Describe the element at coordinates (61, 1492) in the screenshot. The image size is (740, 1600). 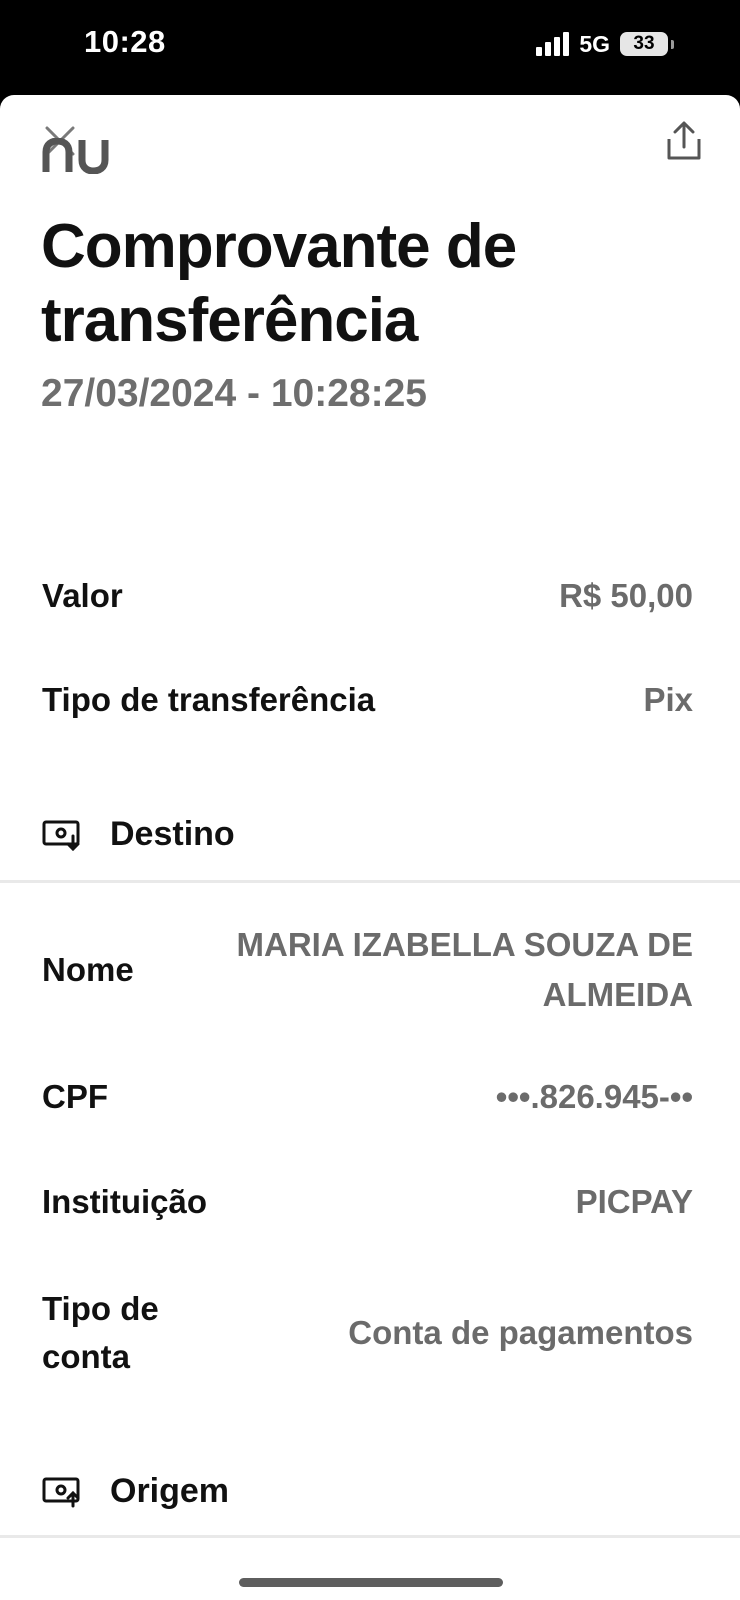
I see `money-out-icon` at that location.